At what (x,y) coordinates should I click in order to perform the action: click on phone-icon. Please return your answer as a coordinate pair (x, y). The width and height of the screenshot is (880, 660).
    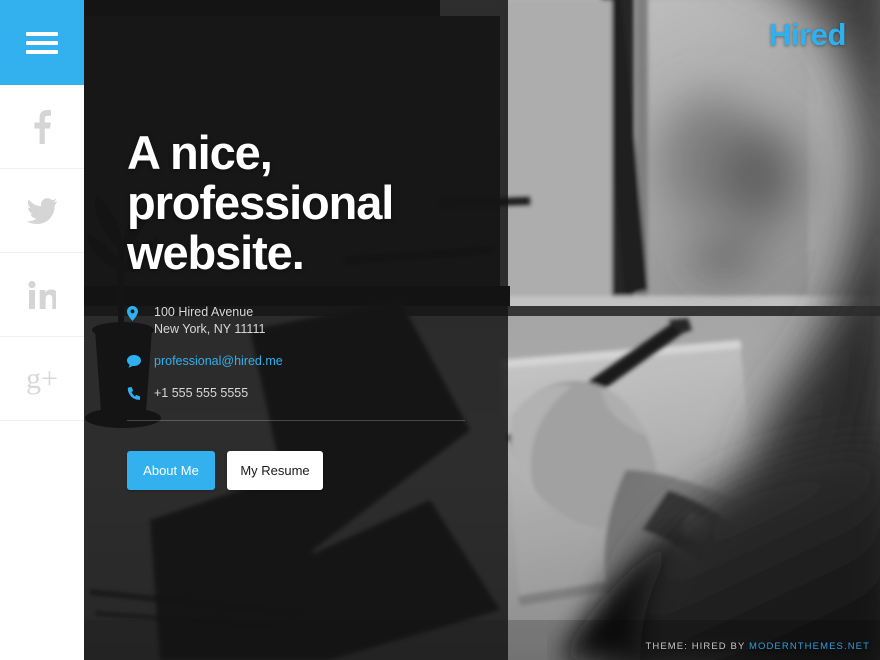
    Looking at the image, I should click on (140, 392).